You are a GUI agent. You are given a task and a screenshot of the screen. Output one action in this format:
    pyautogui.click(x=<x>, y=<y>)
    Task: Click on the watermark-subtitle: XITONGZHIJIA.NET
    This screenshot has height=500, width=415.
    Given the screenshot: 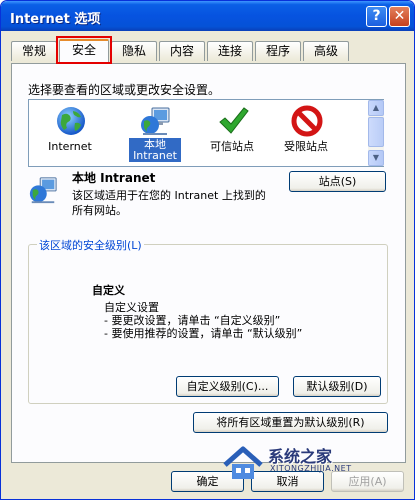 What is the action you would take?
    pyautogui.click(x=311, y=468)
    